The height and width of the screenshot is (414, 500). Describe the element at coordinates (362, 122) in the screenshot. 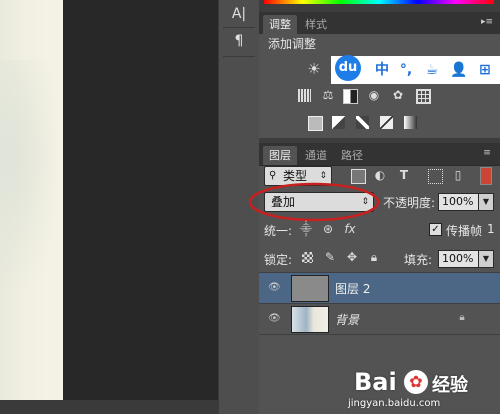

I see `threshold-icon` at that location.